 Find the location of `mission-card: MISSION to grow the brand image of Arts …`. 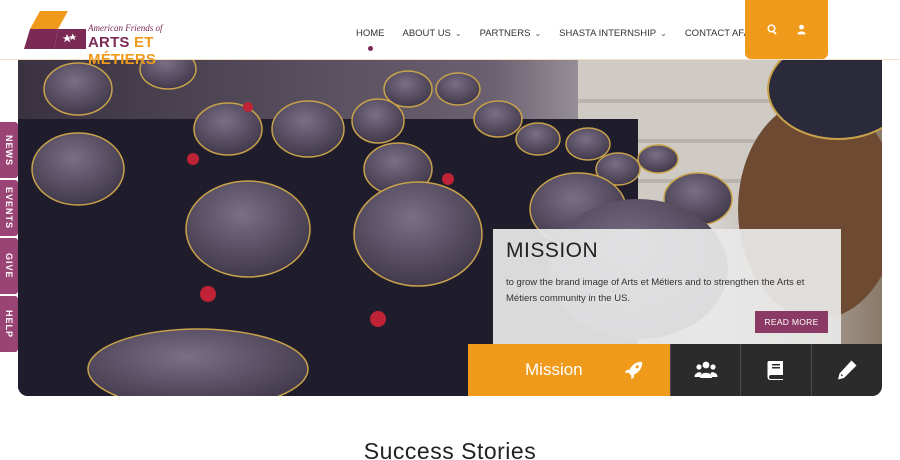

mission-card: MISSION to grow the brand image of Arts … is located at coordinates (667, 288).